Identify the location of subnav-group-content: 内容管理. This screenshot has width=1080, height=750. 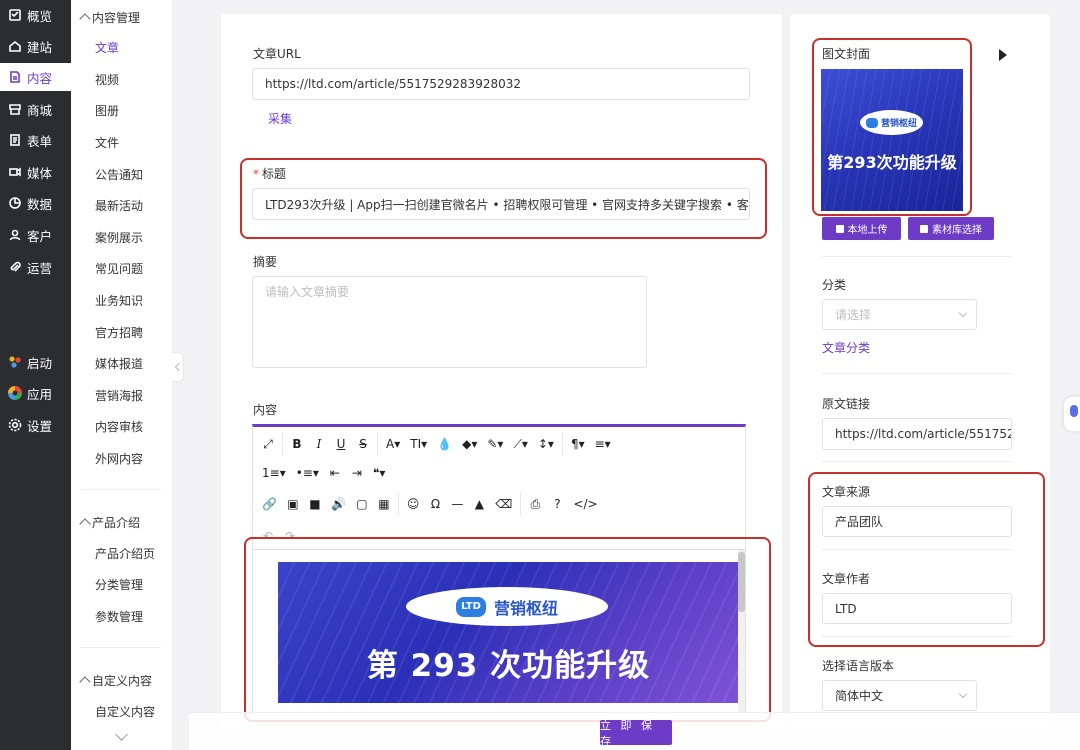
(109, 17).